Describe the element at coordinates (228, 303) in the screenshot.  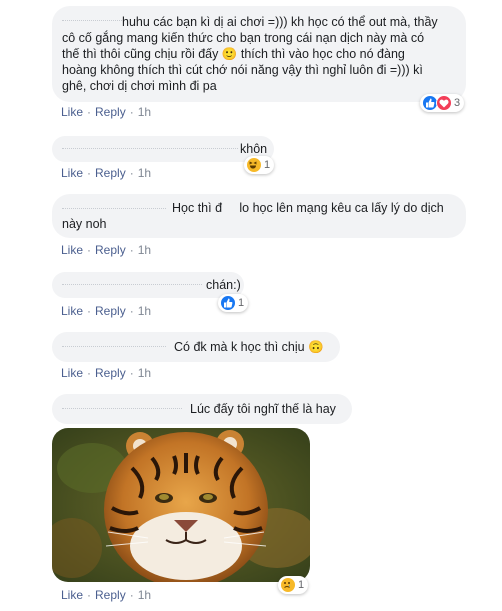
I see `like-icon` at that location.